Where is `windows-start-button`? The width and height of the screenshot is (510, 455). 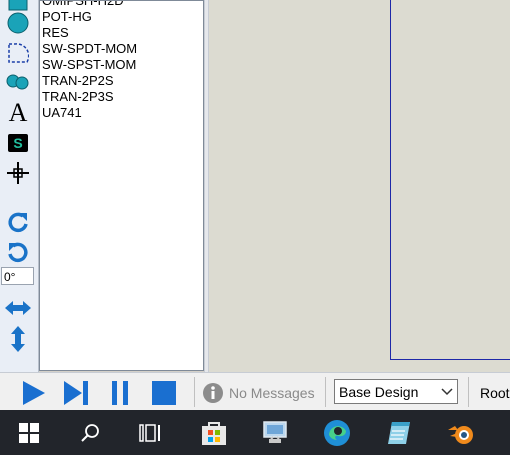
windows-start-button is located at coordinates (29, 433).